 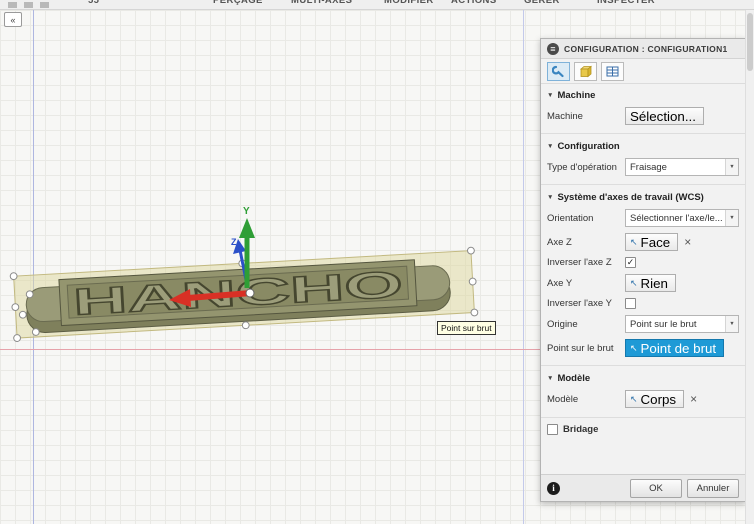 What do you see at coordinates (565, 116) in the screenshot?
I see `machine-label: Machine` at bounding box center [565, 116].